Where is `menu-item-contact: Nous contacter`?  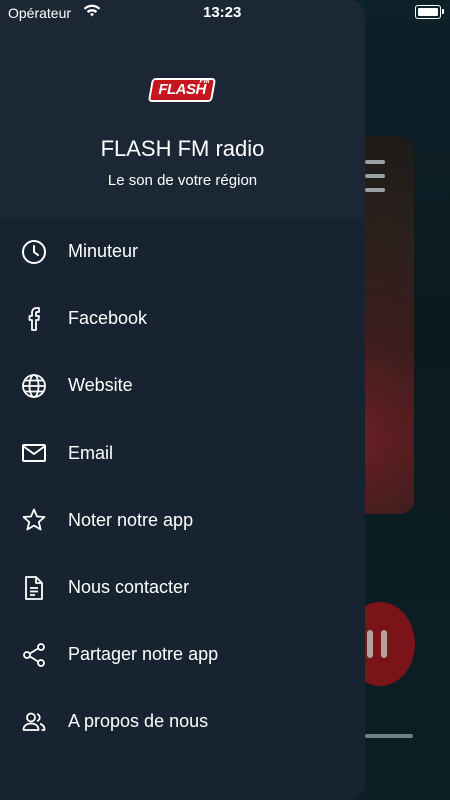
menu-item-contact: Nous contacter is located at coordinates (182, 587).